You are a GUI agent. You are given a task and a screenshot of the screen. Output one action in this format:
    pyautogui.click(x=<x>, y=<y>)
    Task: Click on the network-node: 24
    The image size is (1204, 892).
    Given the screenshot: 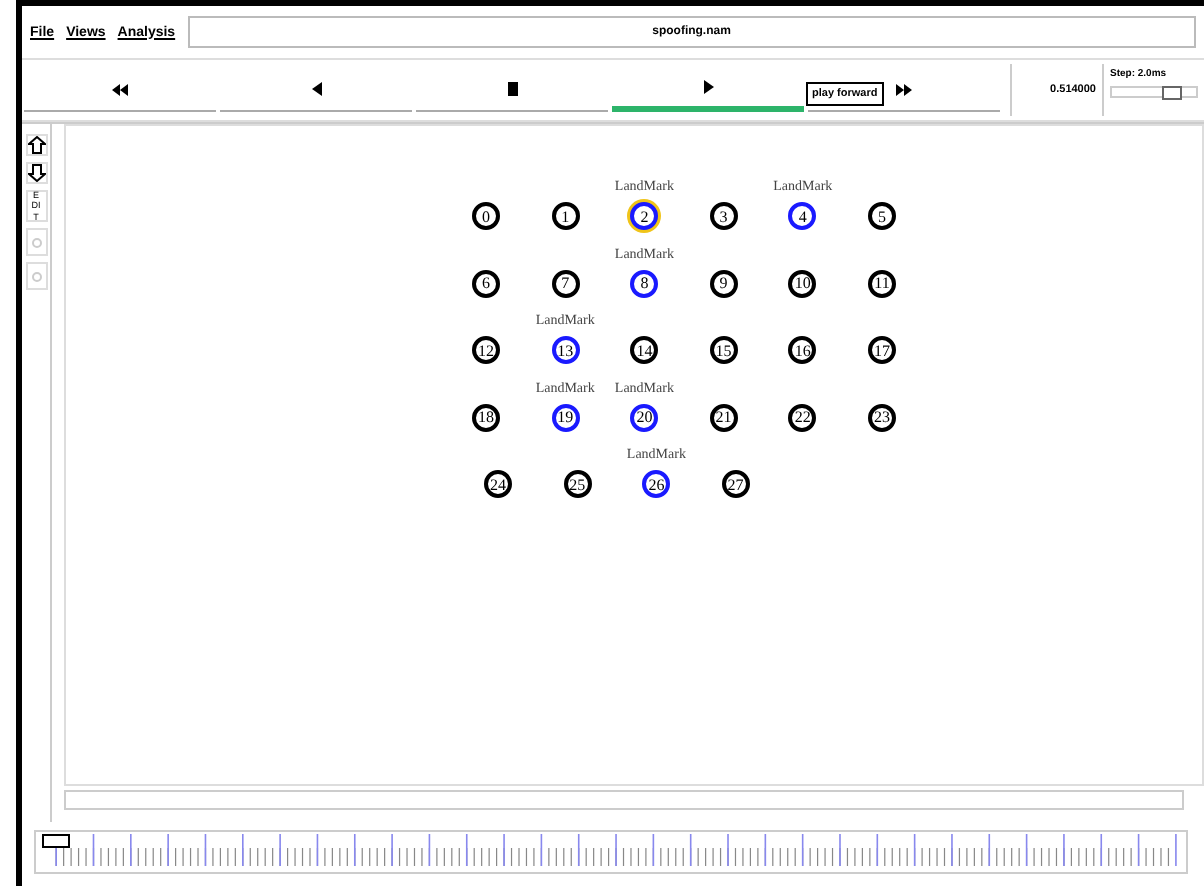 What is the action you would take?
    pyautogui.click(x=498, y=484)
    